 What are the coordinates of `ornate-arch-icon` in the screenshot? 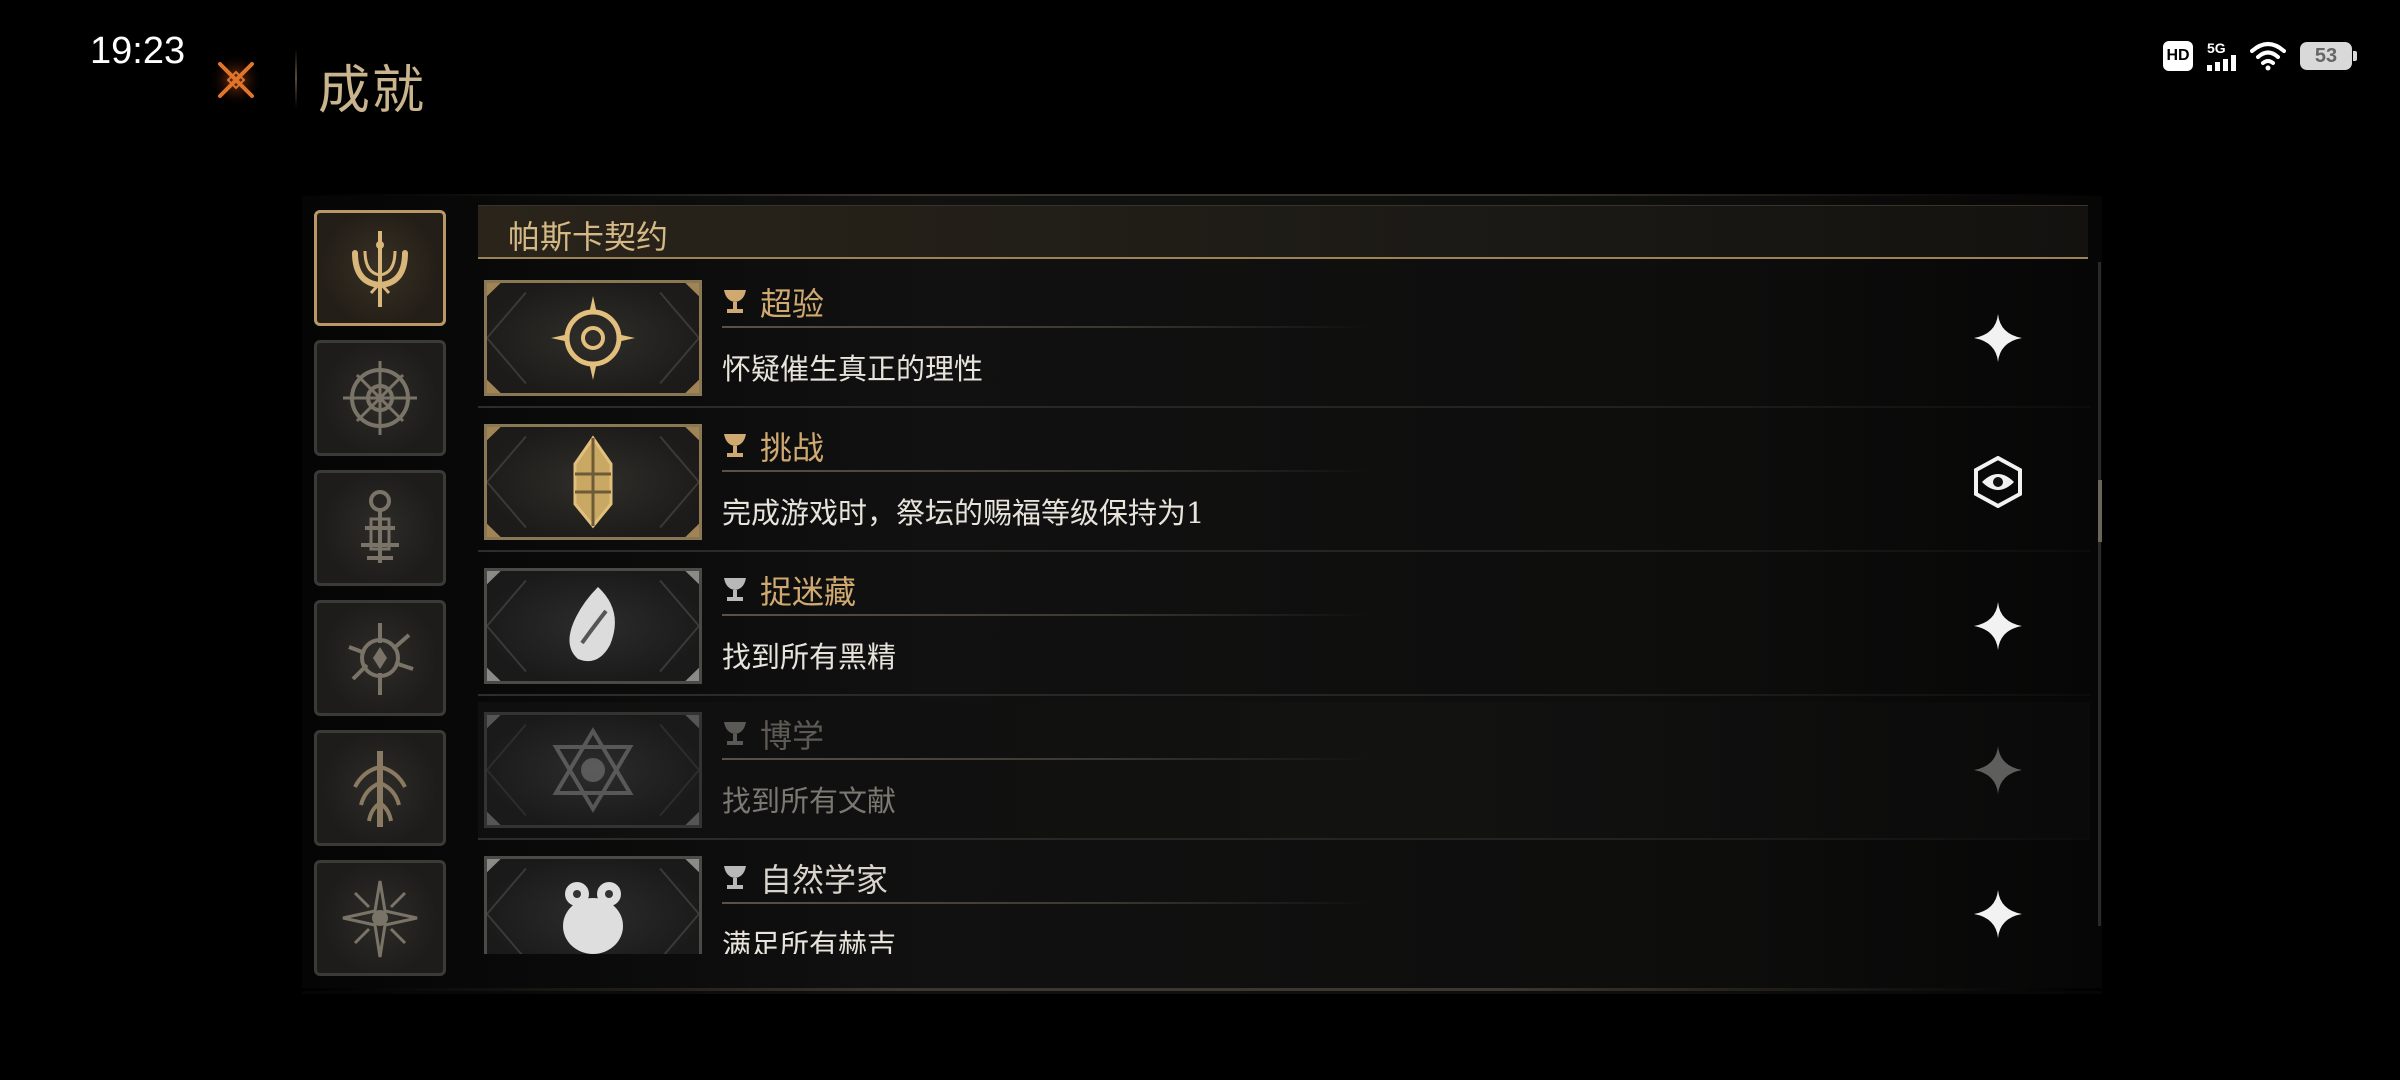 It's located at (380, 269).